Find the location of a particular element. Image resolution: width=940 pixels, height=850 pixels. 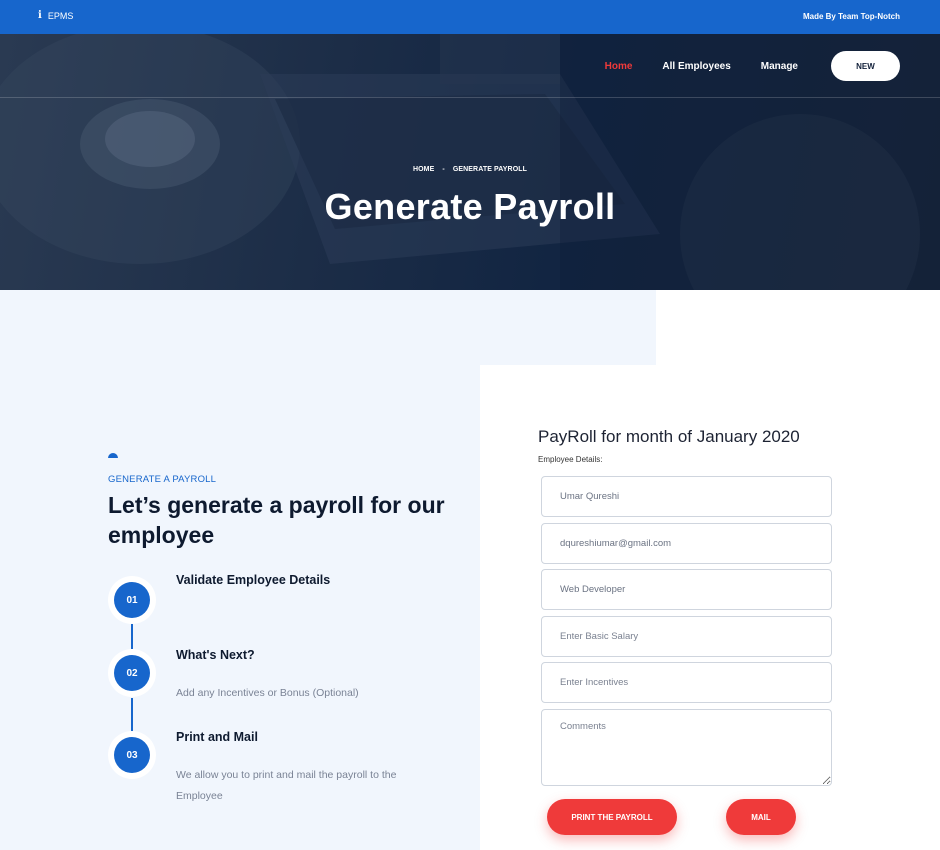

step-1-number: 01 is located at coordinates (132, 600).